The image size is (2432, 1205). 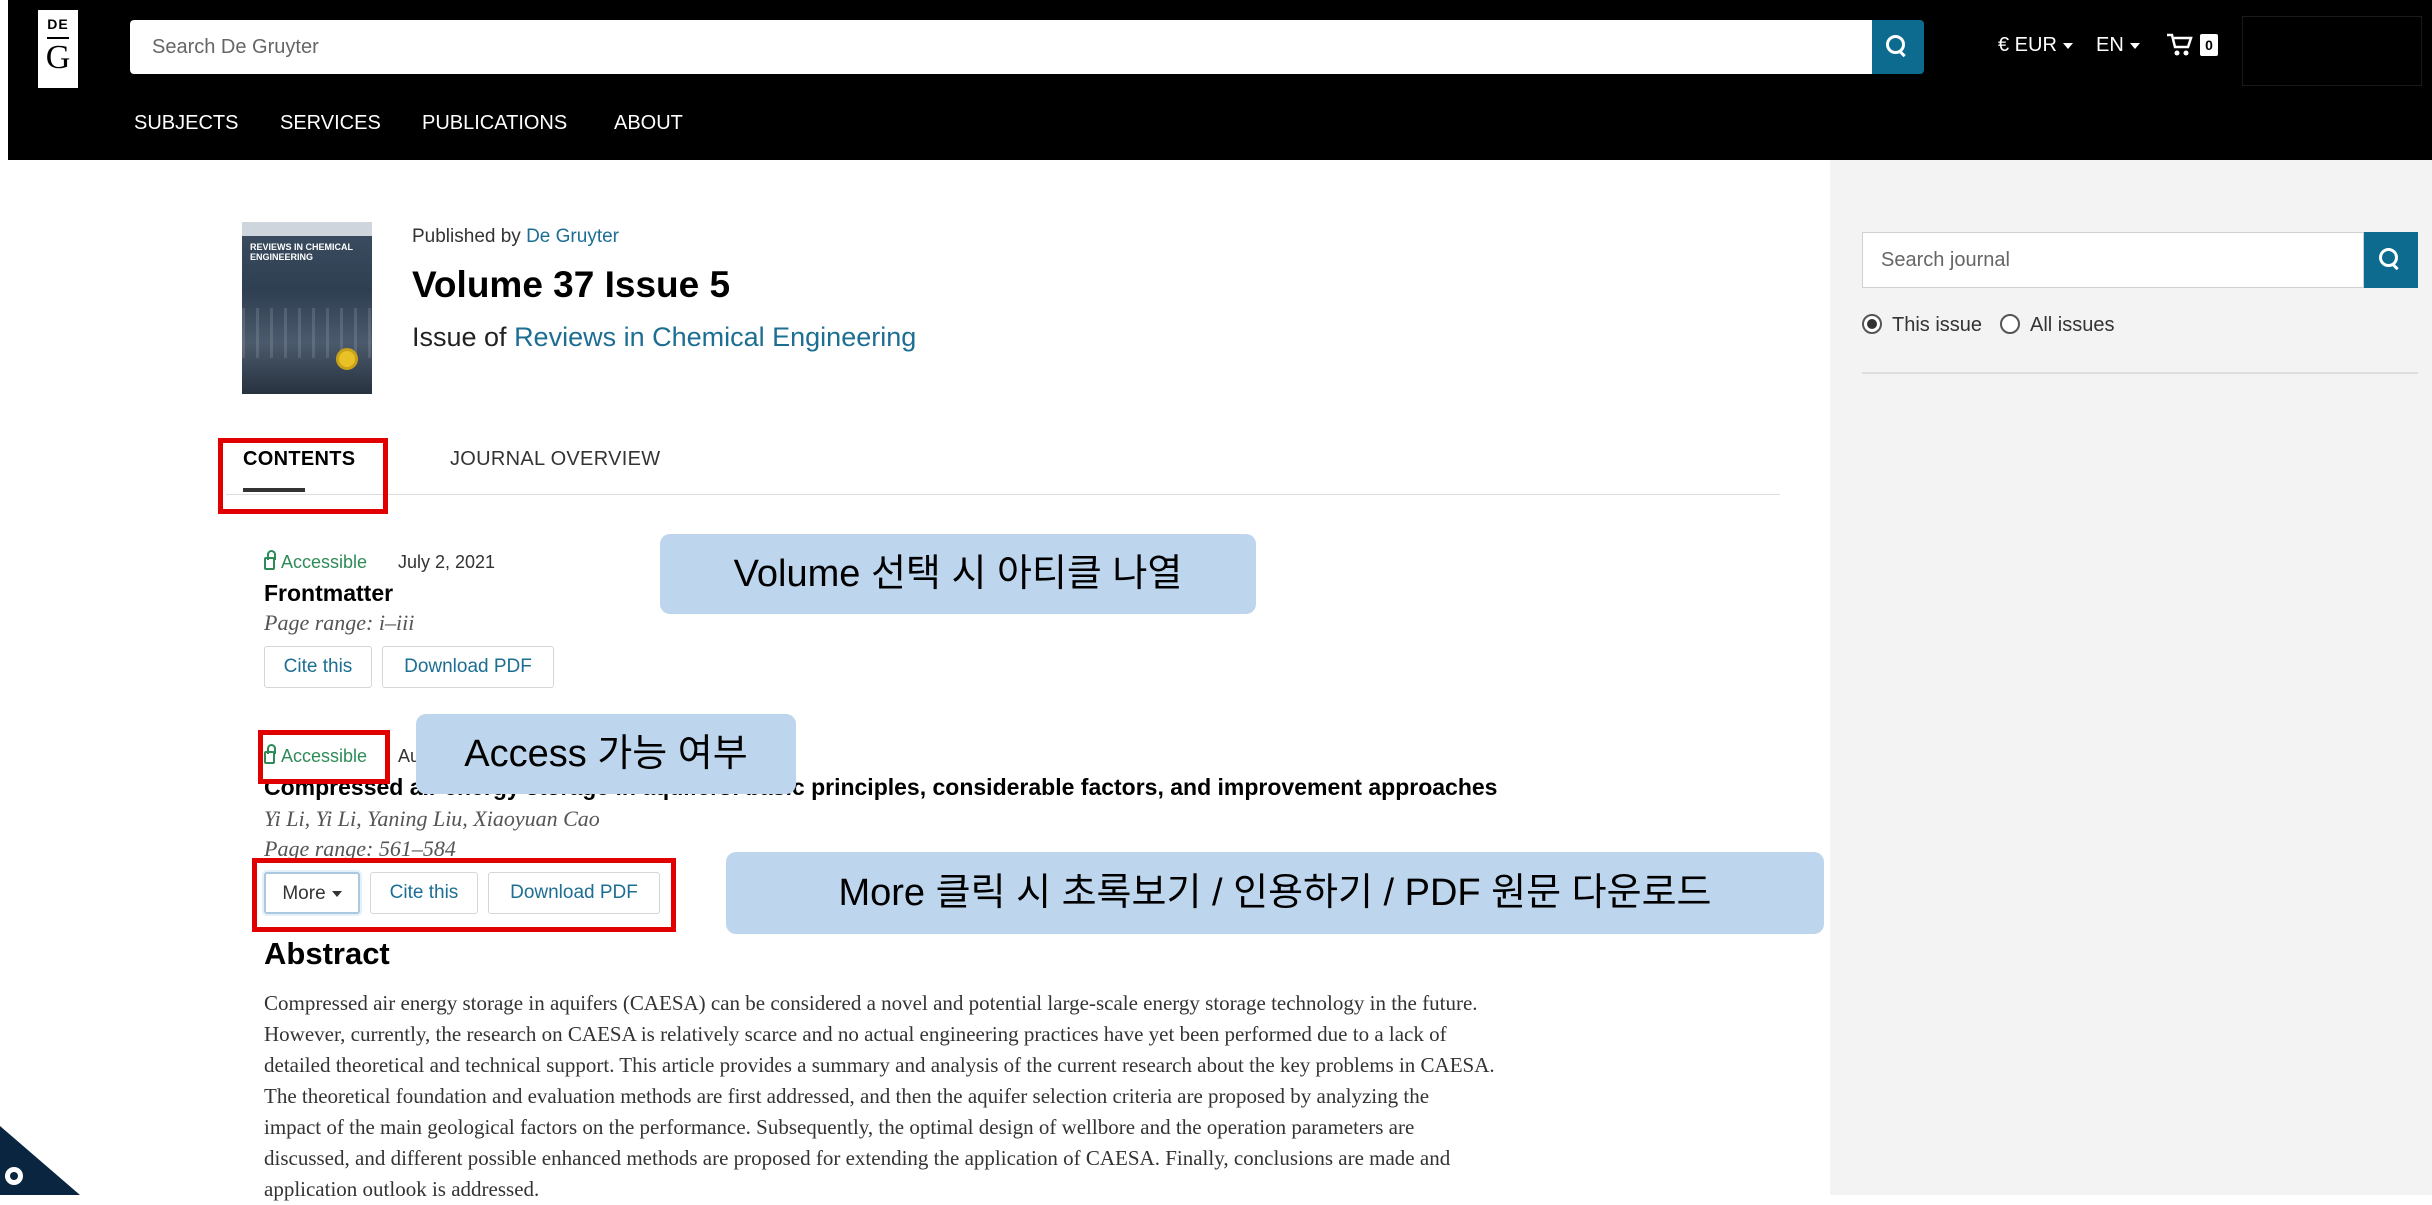 What do you see at coordinates (447, 562) in the screenshot?
I see `article-date: July 2, 2021` at bounding box center [447, 562].